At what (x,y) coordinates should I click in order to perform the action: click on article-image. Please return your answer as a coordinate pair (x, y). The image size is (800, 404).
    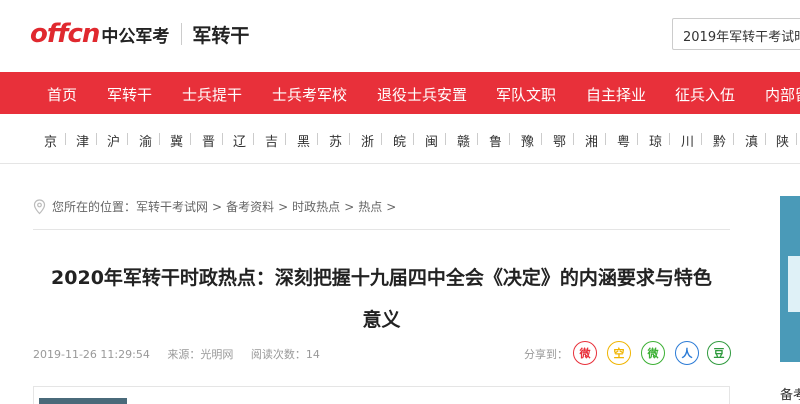
    Looking at the image, I should click on (83, 401).